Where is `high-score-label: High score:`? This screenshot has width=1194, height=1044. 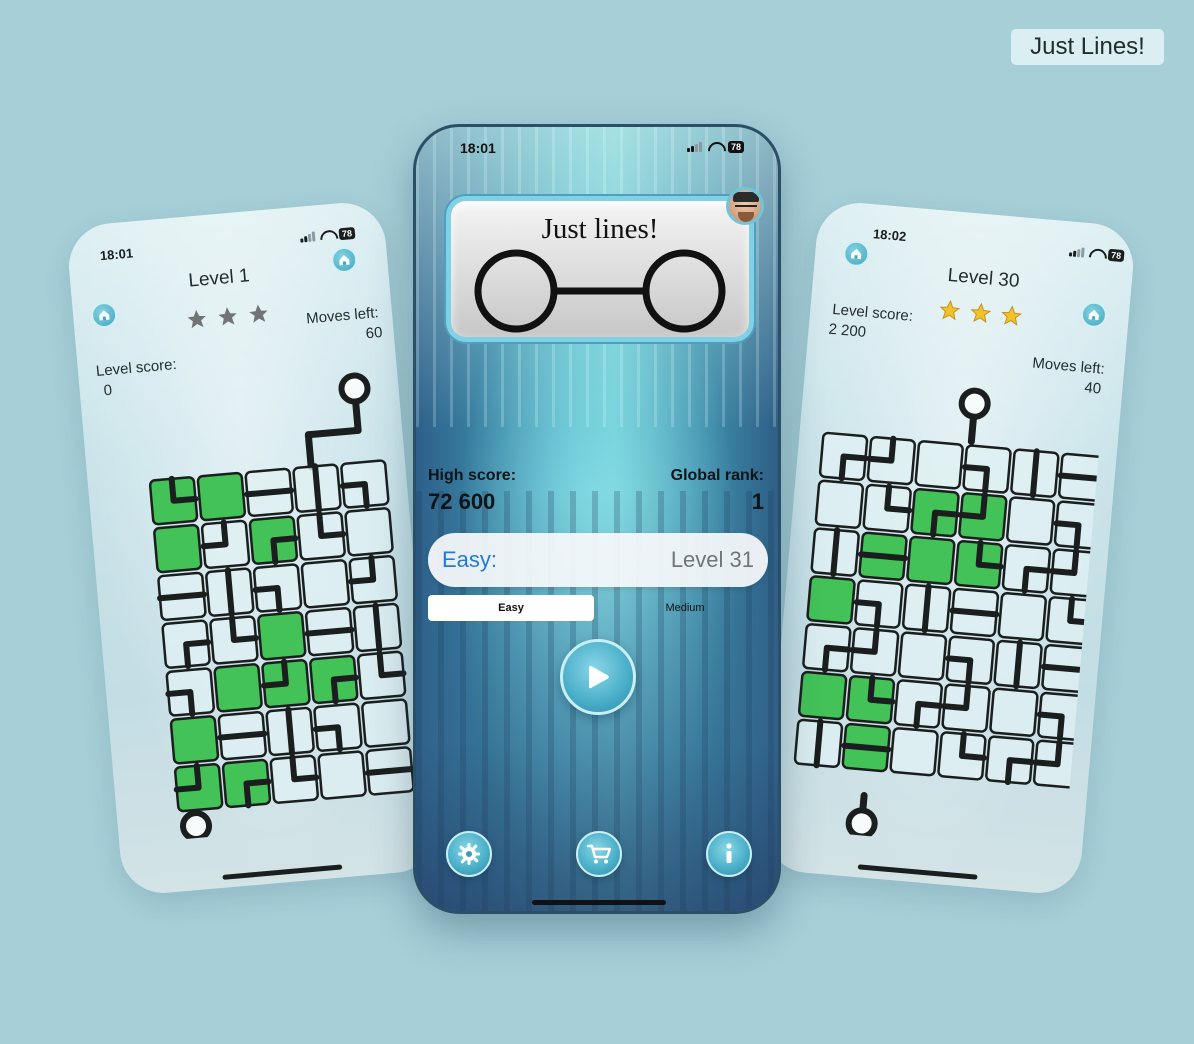 high-score-label: High score: is located at coordinates (472, 475).